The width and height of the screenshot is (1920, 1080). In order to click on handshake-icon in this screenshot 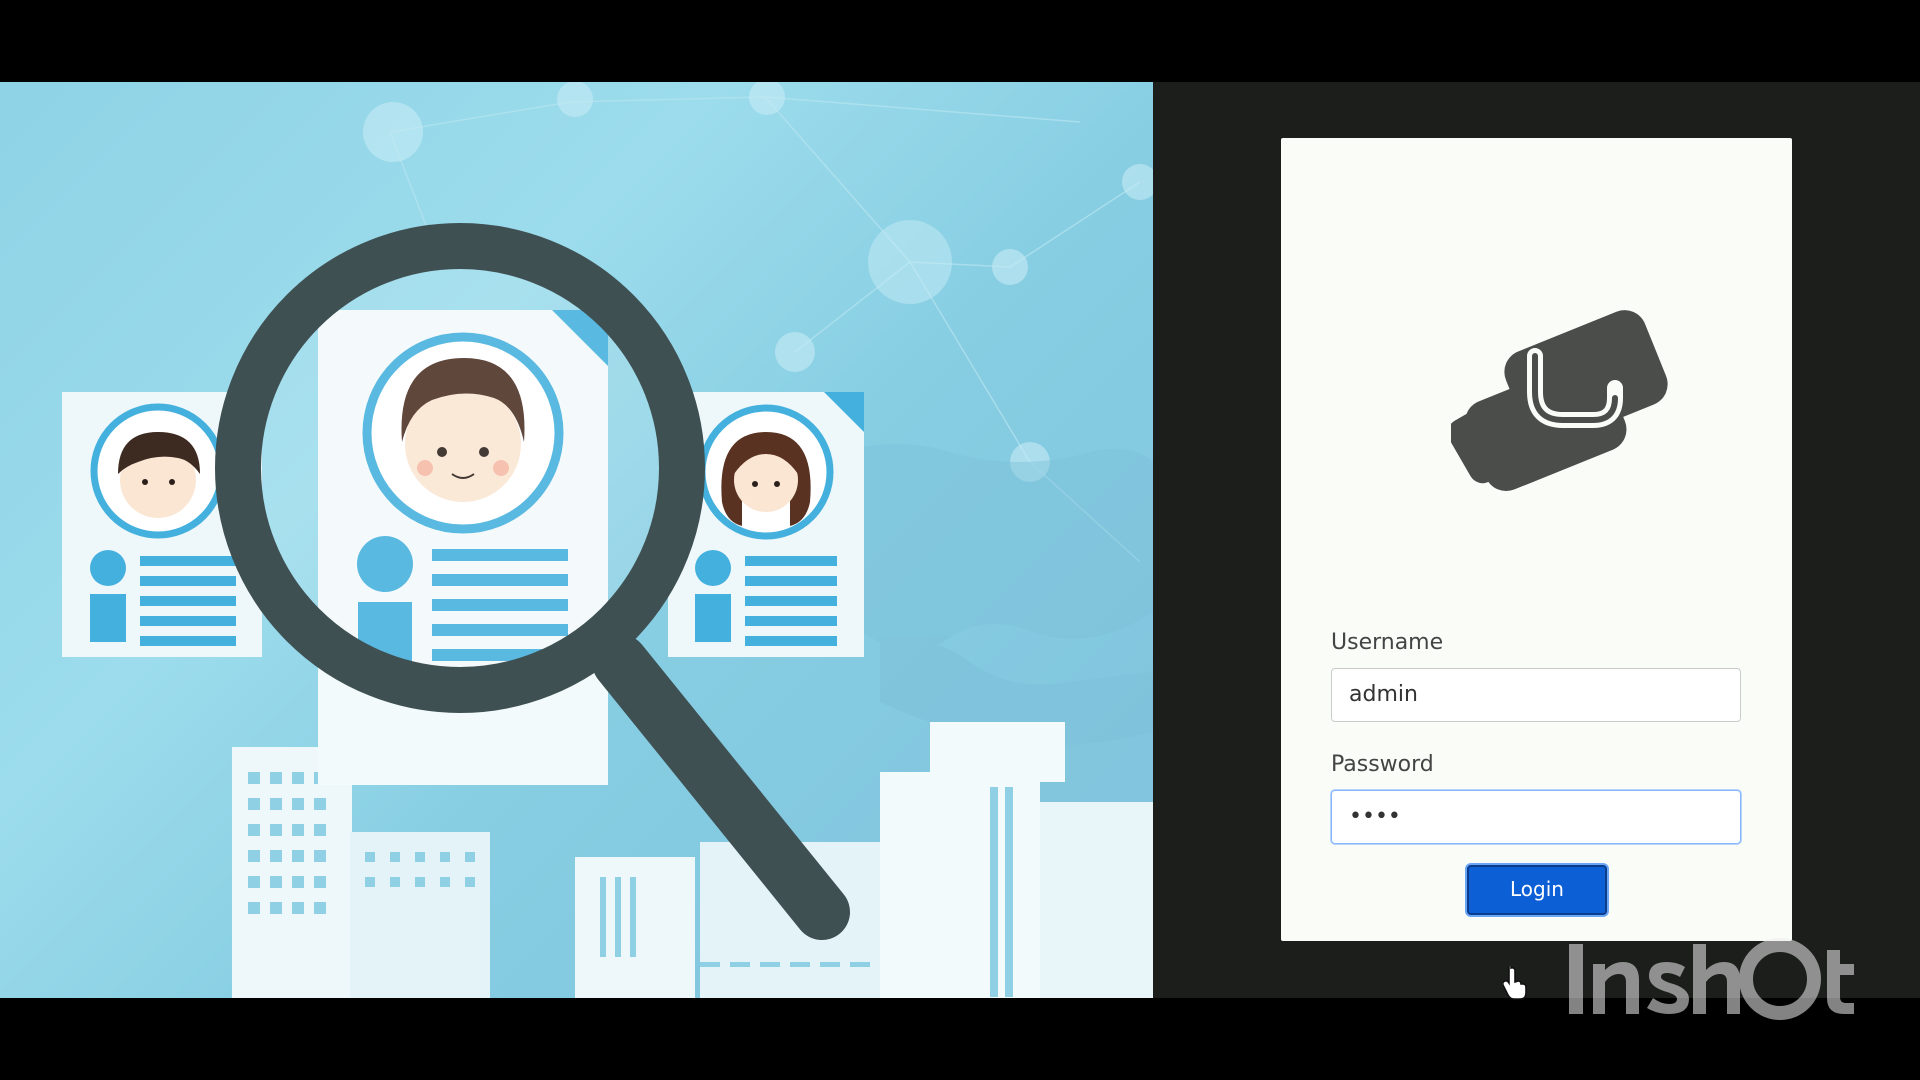, I will do `click(1559, 401)`.